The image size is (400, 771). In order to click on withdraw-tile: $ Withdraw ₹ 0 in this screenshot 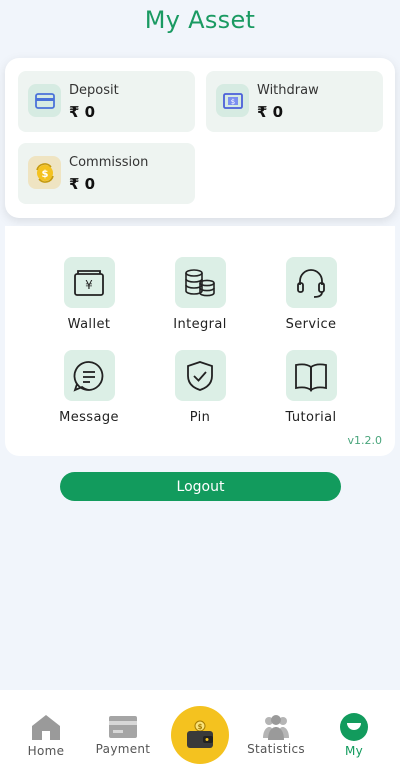, I will do `click(294, 101)`.